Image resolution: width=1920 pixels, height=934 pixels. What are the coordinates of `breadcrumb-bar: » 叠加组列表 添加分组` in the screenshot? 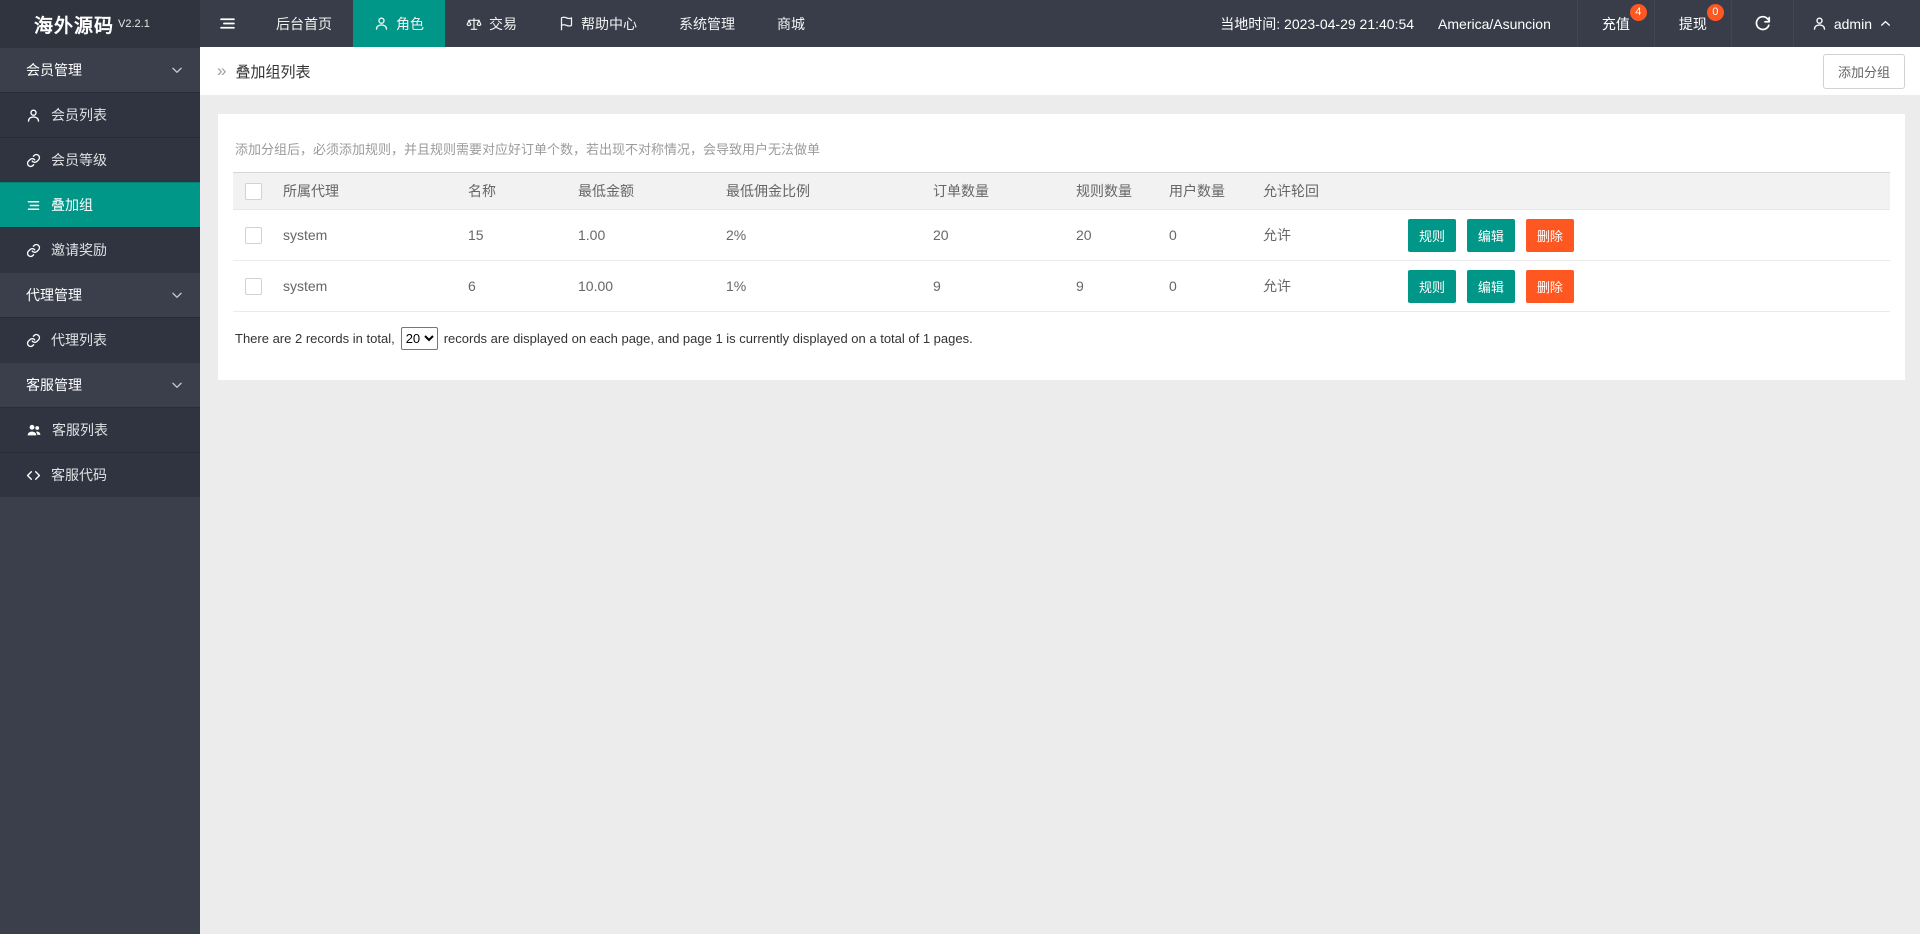 It's located at (1060, 71).